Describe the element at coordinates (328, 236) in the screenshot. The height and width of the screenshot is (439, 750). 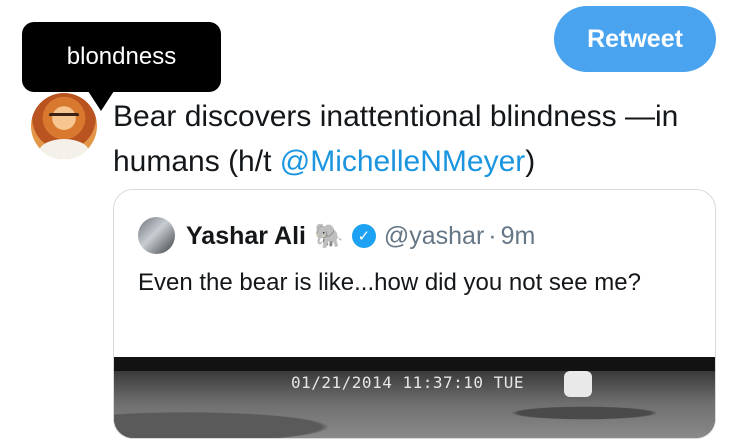
I see `elephant-emoji: 🐘` at that location.